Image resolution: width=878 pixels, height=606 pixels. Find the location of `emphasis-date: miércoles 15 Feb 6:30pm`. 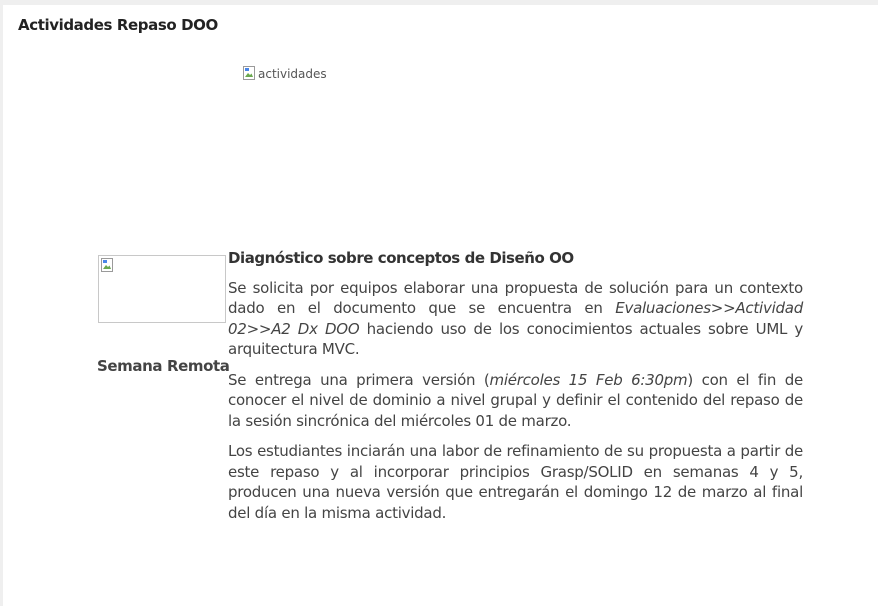

emphasis-date: miércoles 15 Feb 6:30pm is located at coordinates (588, 379).